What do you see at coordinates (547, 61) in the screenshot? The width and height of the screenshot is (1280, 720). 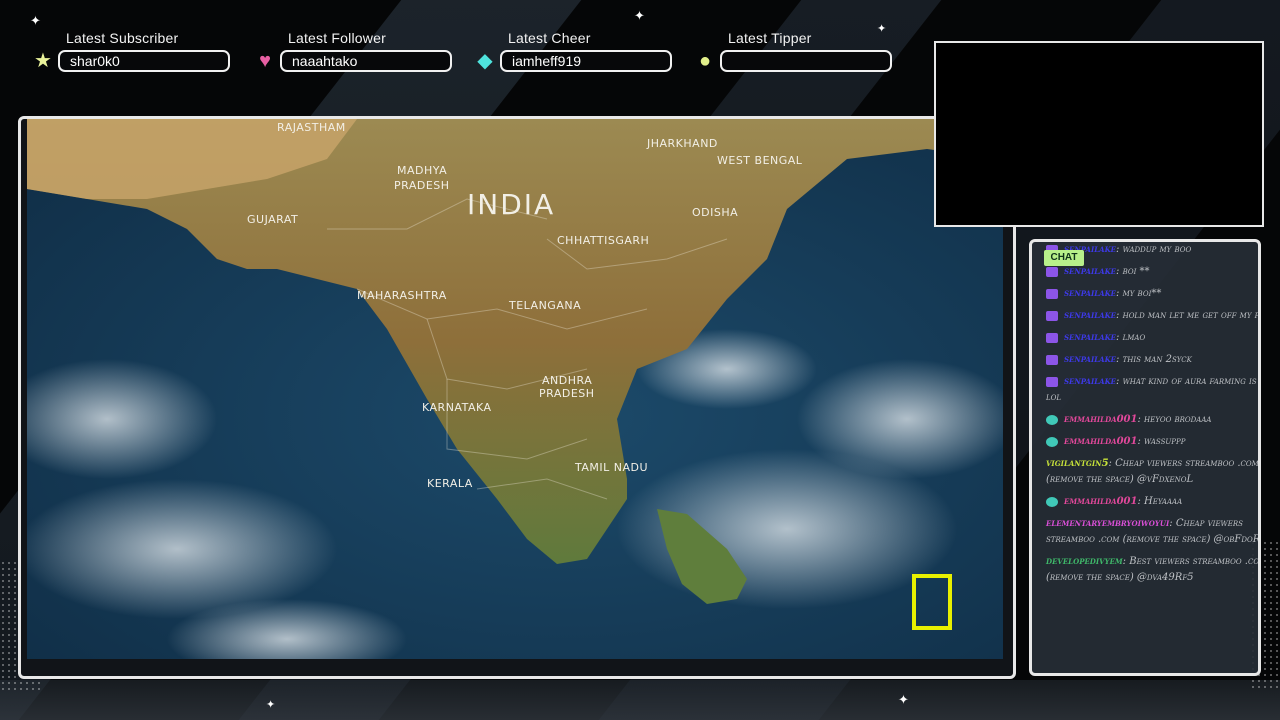 I see `widget-value: iamheff919` at bounding box center [547, 61].